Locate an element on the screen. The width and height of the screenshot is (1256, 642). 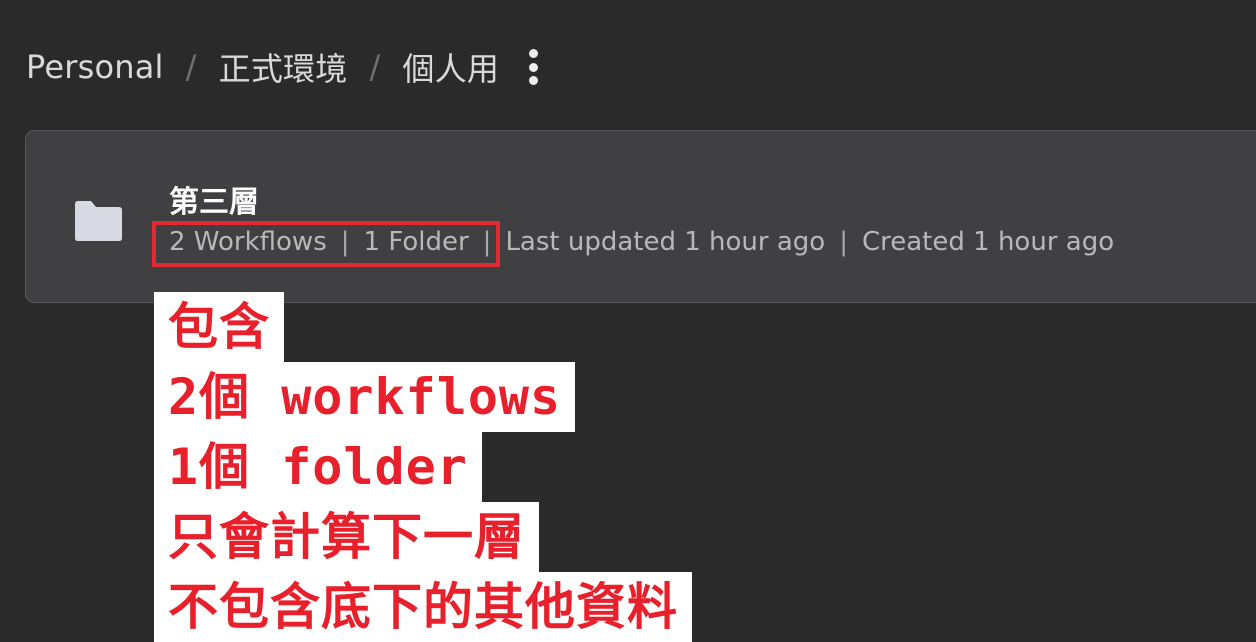
last-updated: Last updated 1 hour ago is located at coordinates (665, 242).